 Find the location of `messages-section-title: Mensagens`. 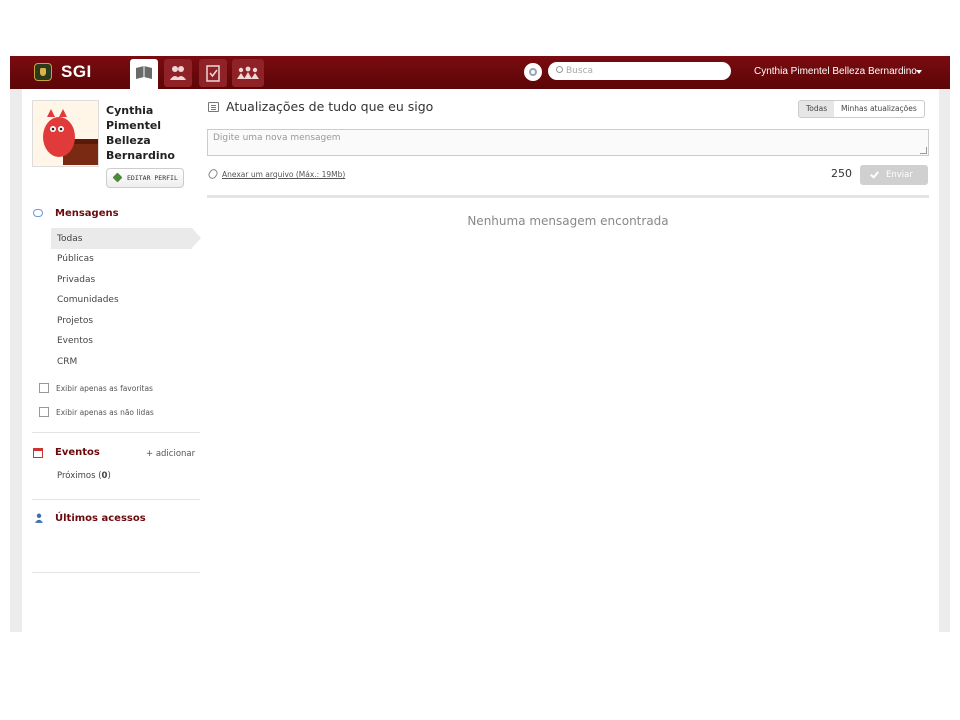

messages-section-title: Mensagens is located at coordinates (87, 213).